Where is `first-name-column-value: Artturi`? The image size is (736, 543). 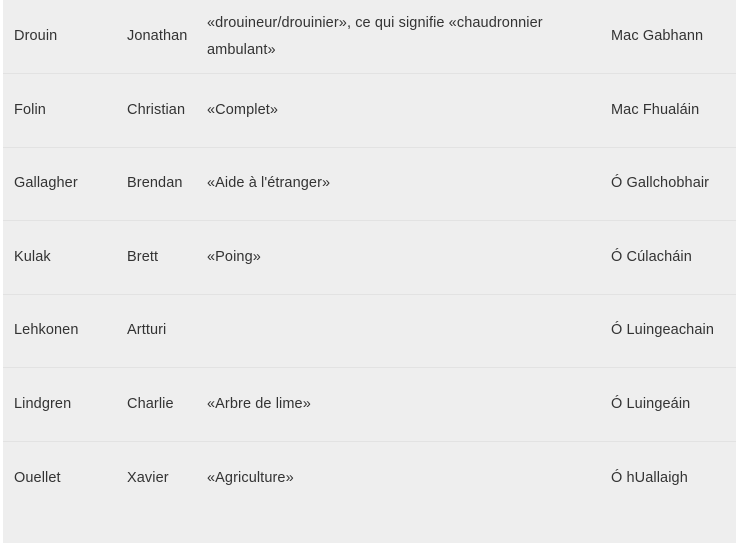 first-name-column-value: Artturi is located at coordinates (147, 330).